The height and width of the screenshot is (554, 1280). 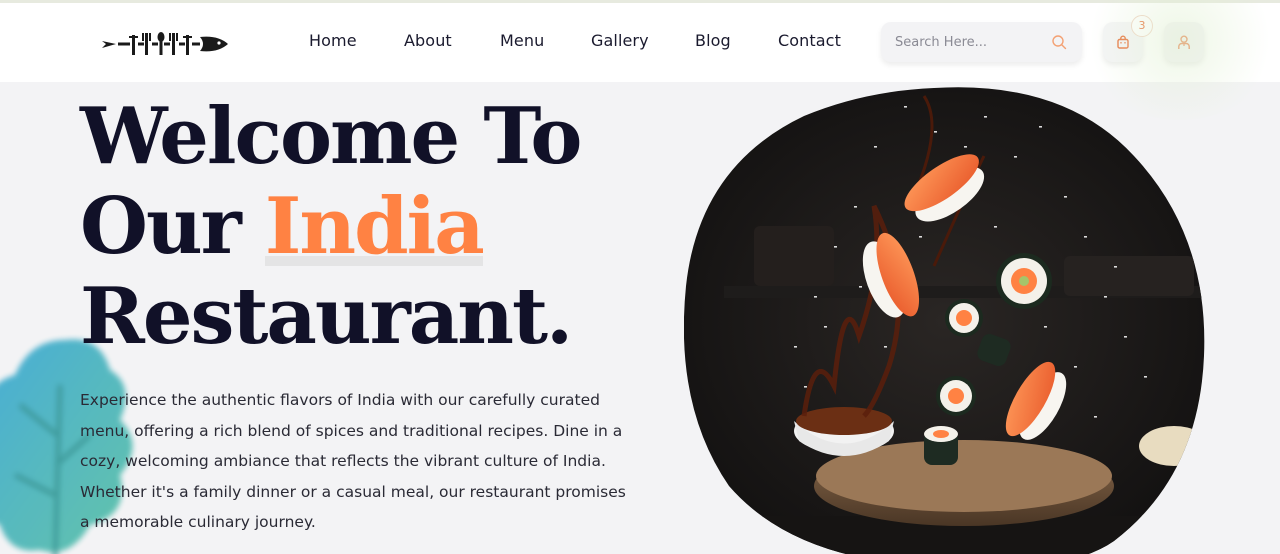 I want to click on site-logo, so click(x=167, y=44).